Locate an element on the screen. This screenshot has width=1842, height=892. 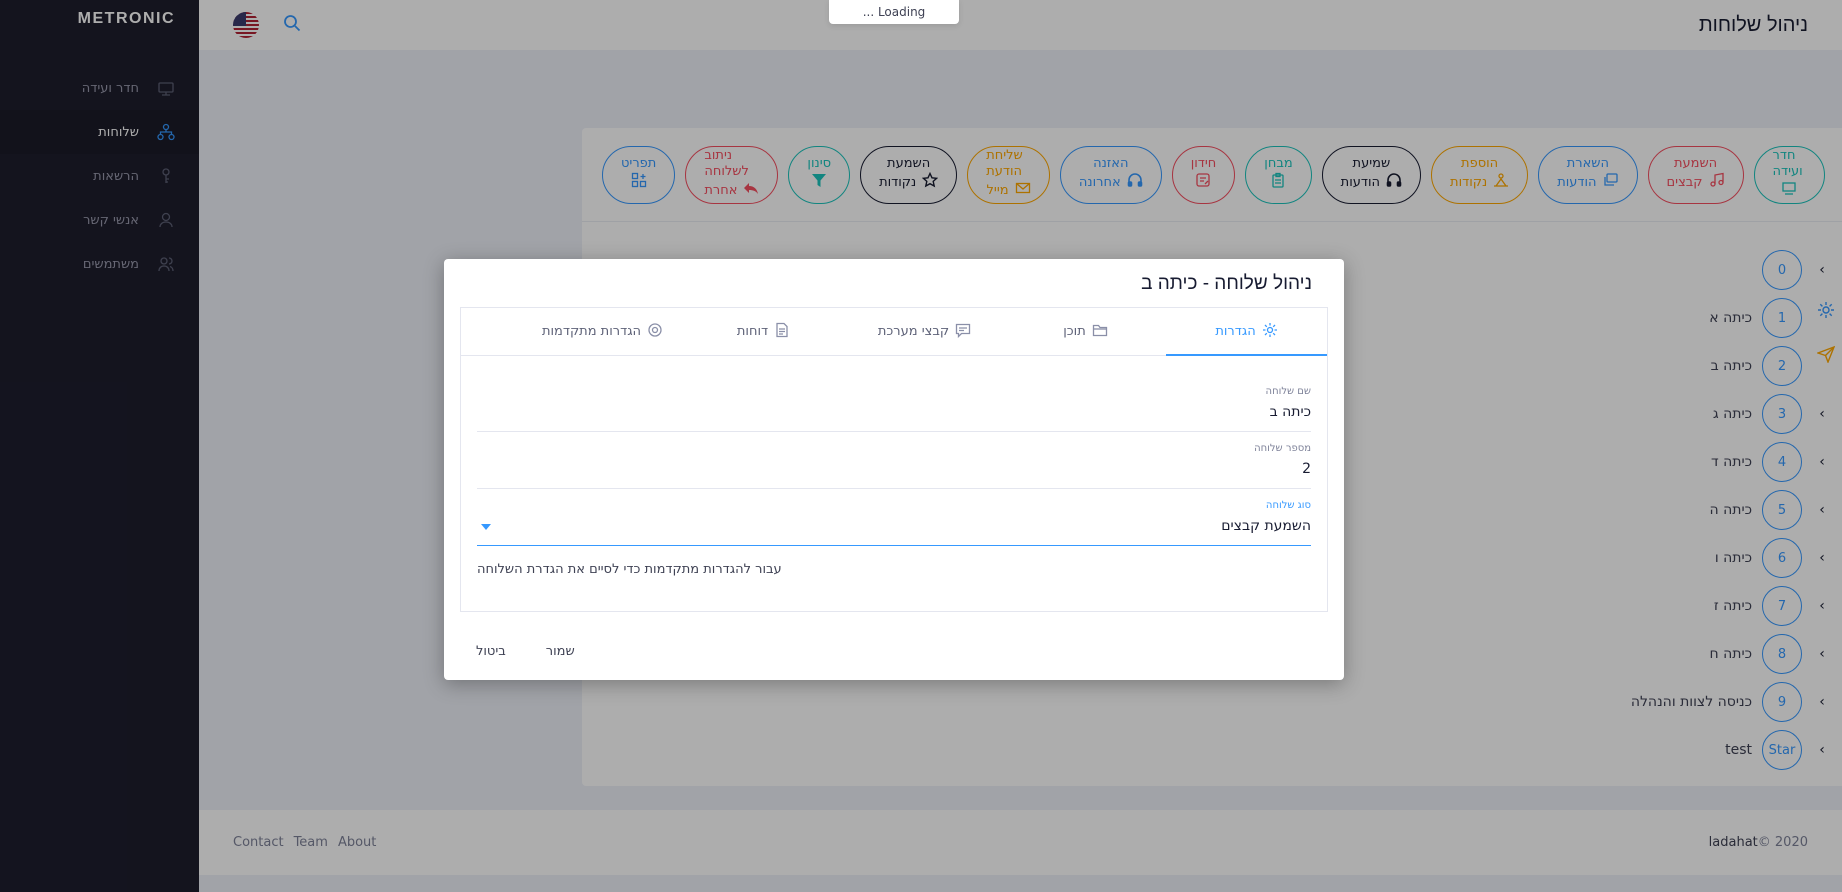
field-label: שם שלוחה is located at coordinates (1288, 391).